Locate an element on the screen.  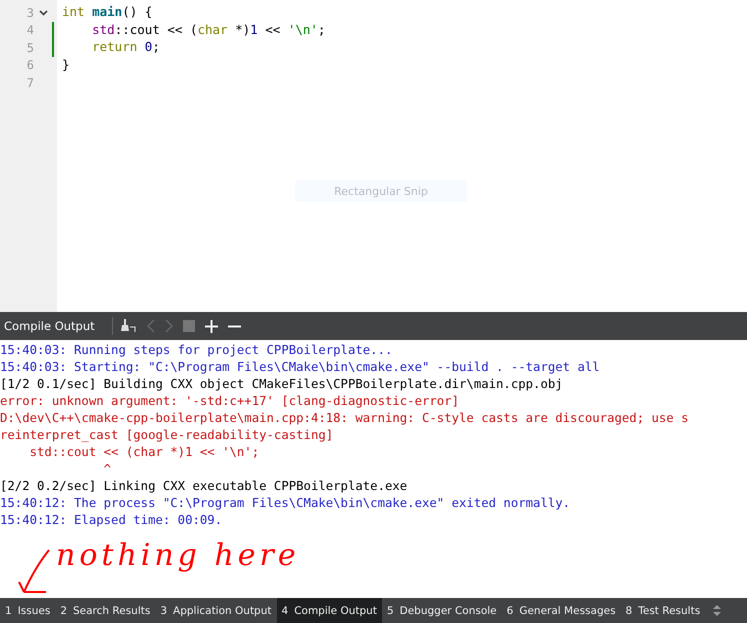
output-line: error: unknown argument: '-std:c++17' [clang-diagnostic-error] is located at coordinates (230, 401).